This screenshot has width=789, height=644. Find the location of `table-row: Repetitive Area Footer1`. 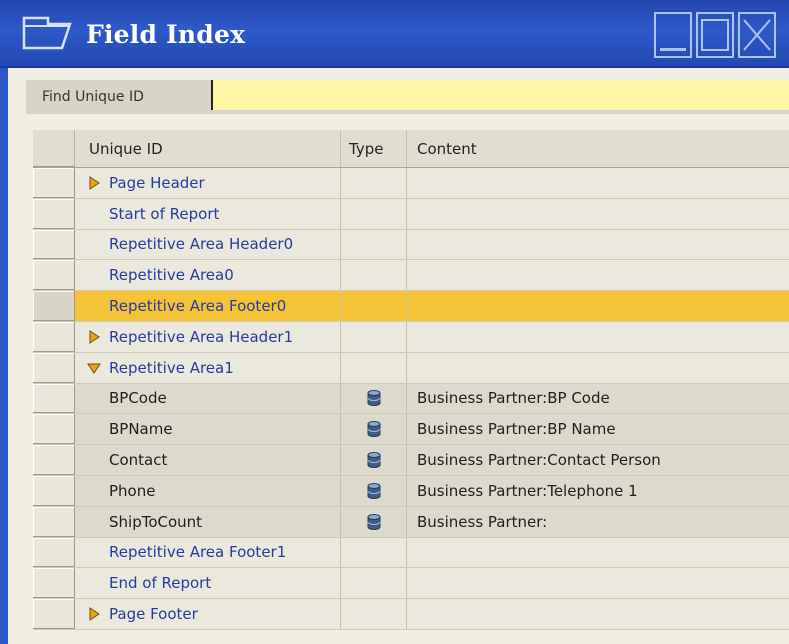

table-row: Repetitive Area Footer1 is located at coordinates (411, 553).